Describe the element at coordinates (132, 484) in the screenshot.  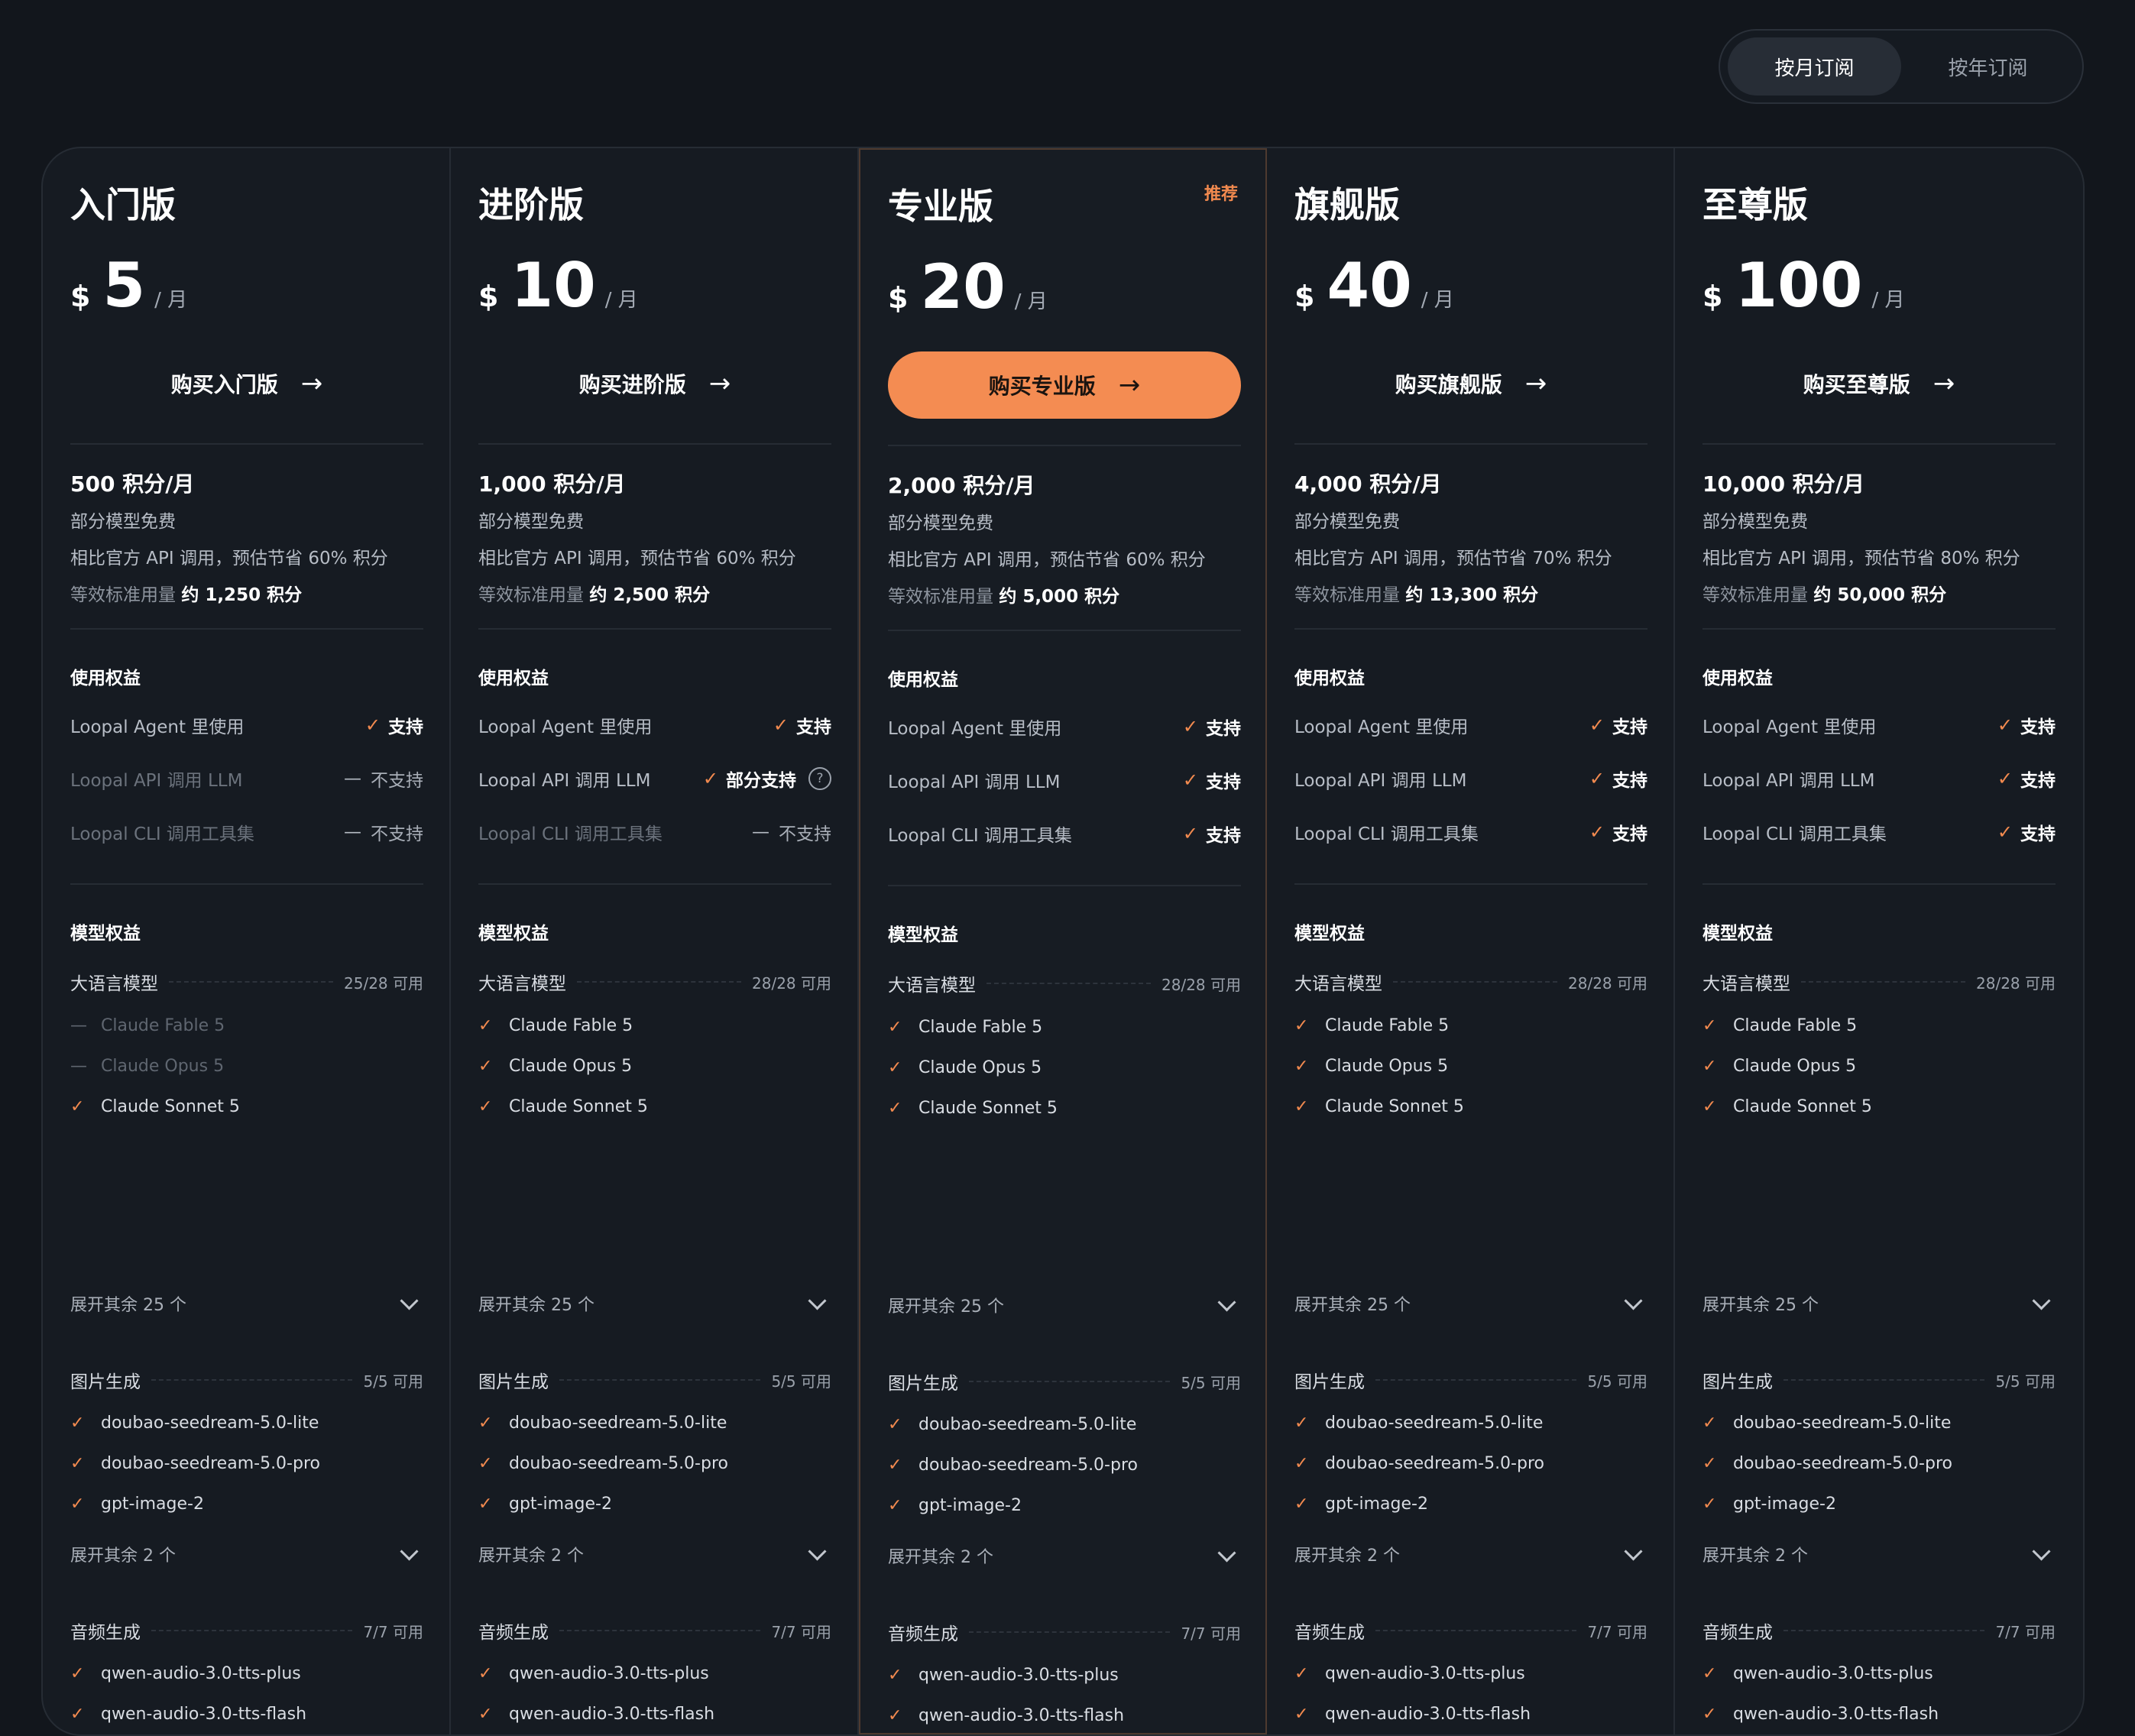
I see `plan-credits: 500 积分/月` at that location.